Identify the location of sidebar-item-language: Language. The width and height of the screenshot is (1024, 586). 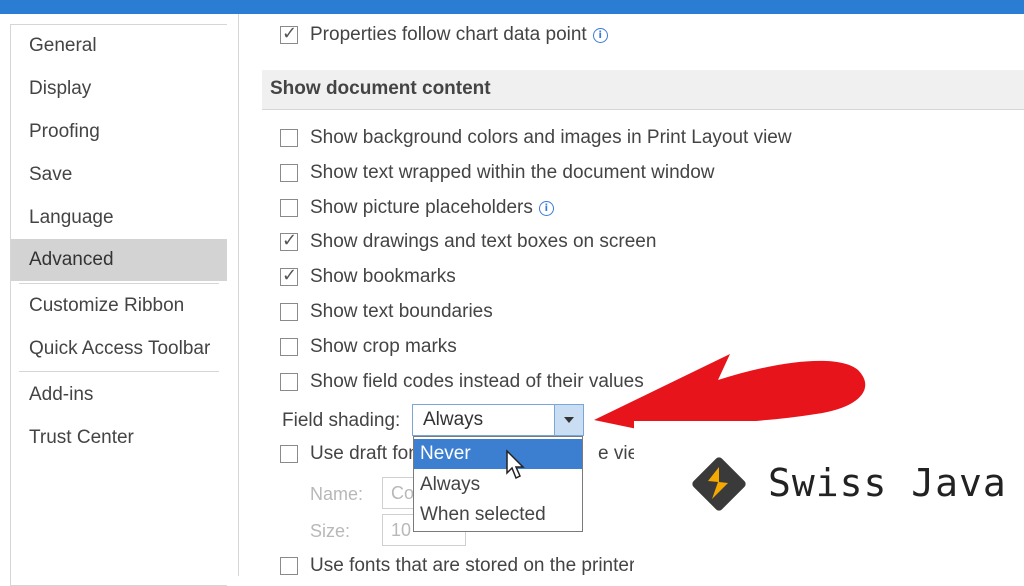
(119, 218).